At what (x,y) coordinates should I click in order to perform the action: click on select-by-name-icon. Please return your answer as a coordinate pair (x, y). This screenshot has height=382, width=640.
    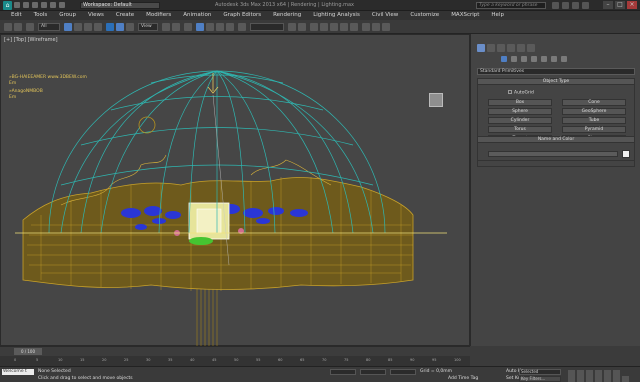
    Looking at the image, I should click on (78, 27).